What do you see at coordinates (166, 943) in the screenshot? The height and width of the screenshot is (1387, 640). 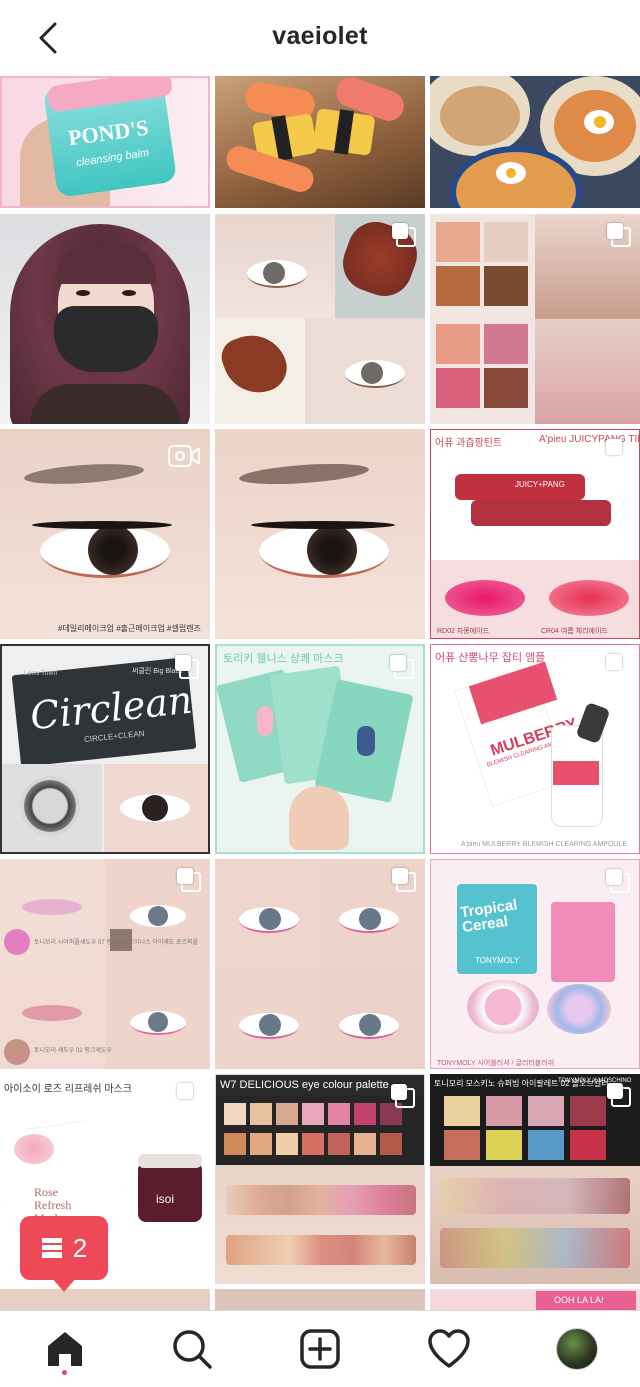 I see `swatch-label: 이니스 아이섀도 로즈퍼플` at bounding box center [166, 943].